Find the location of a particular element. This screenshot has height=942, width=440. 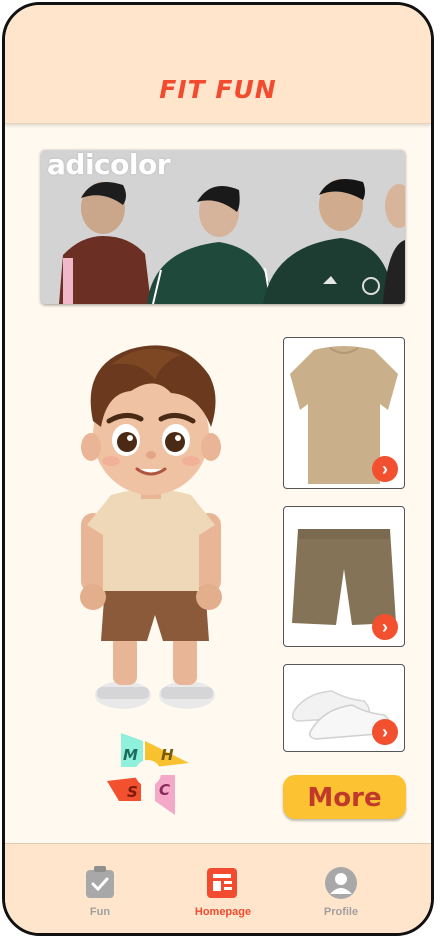

size-selector-icon: M H S C is located at coordinates (148, 774).